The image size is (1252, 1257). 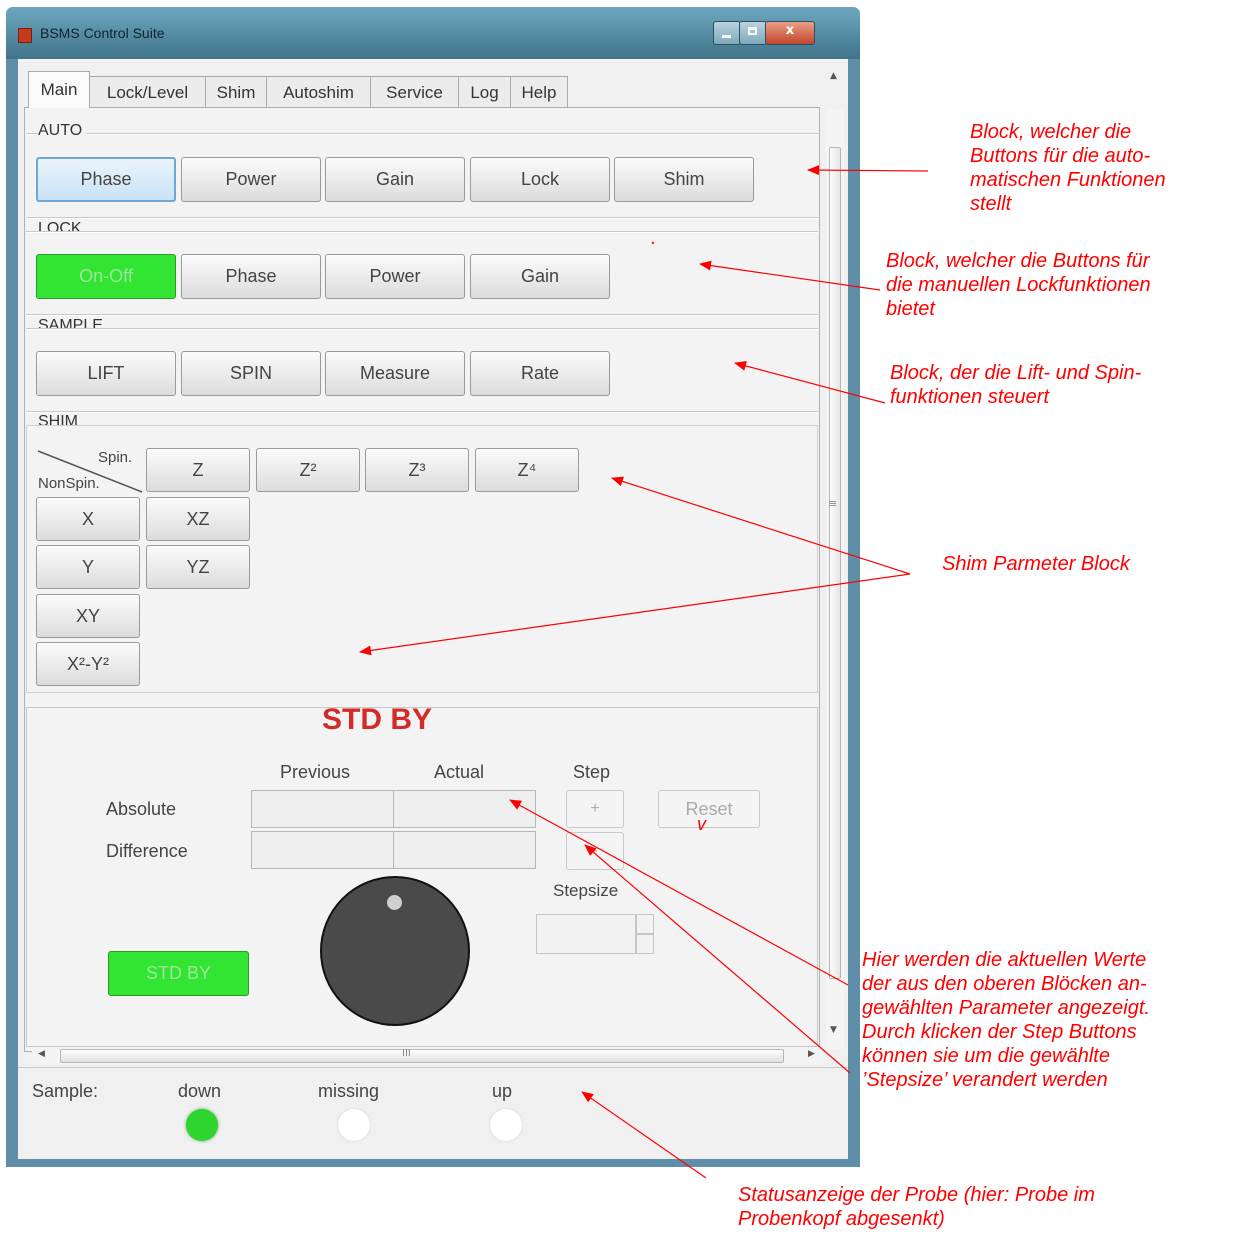 What do you see at coordinates (595, 851) in the screenshot?
I see `step-minus-button: -` at bounding box center [595, 851].